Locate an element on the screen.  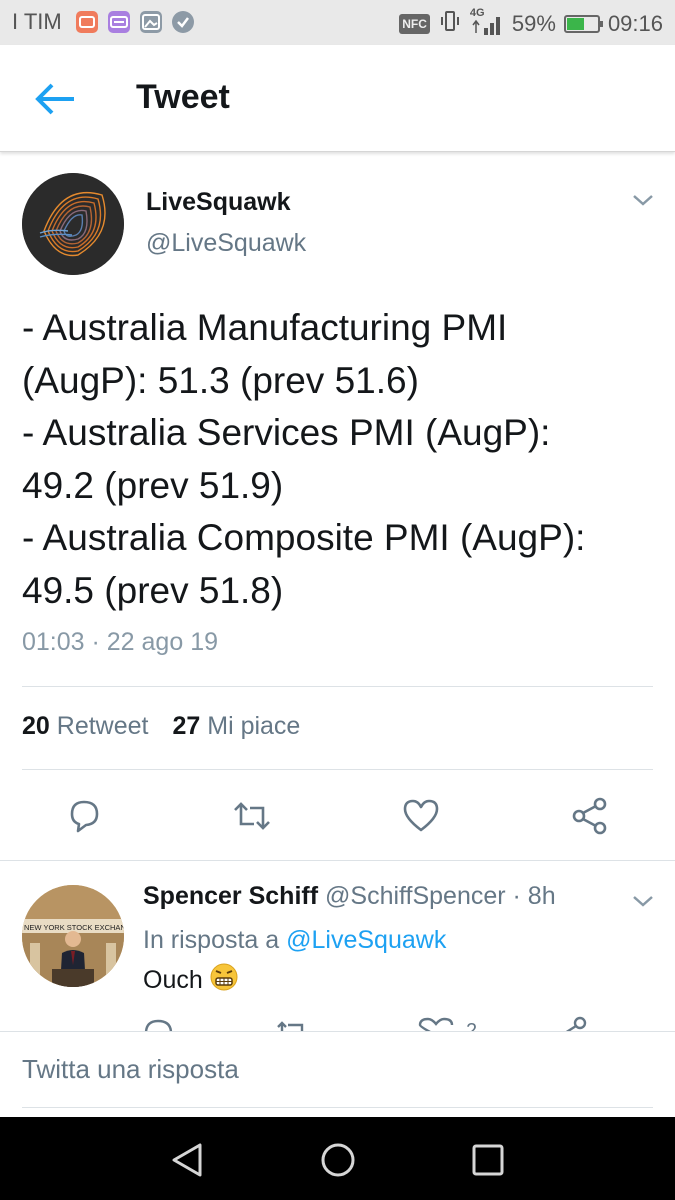
square-recents-icon is located at coordinates (488, 1160).